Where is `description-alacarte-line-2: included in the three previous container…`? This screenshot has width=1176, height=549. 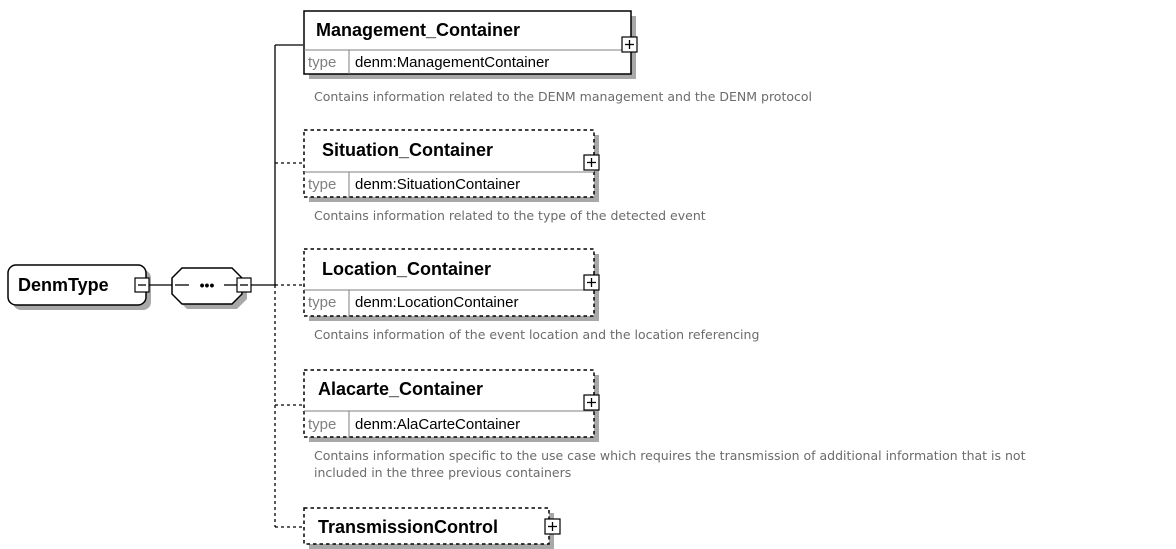
description-alacarte-line-2: included in the three previous container… is located at coordinates (442, 472).